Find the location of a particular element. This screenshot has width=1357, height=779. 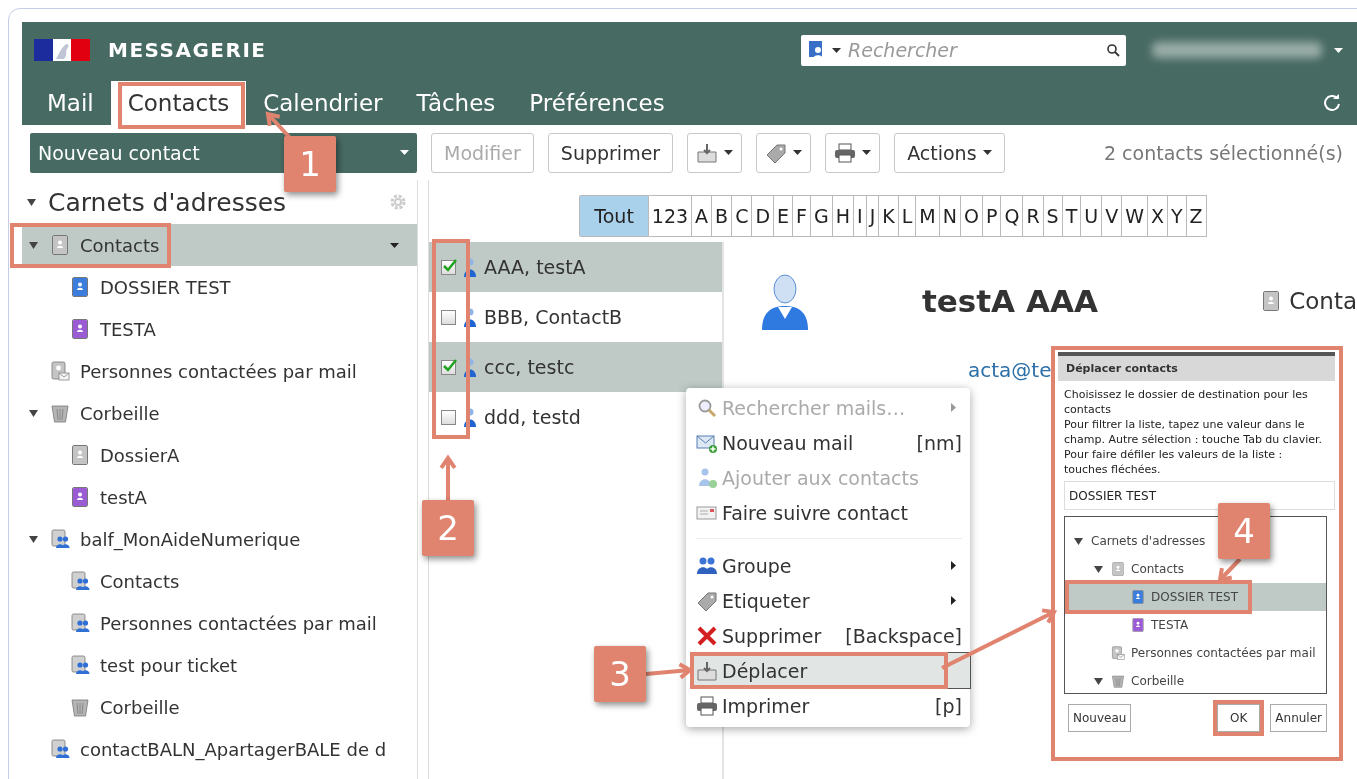

letter-filter: K is located at coordinates (889, 216).